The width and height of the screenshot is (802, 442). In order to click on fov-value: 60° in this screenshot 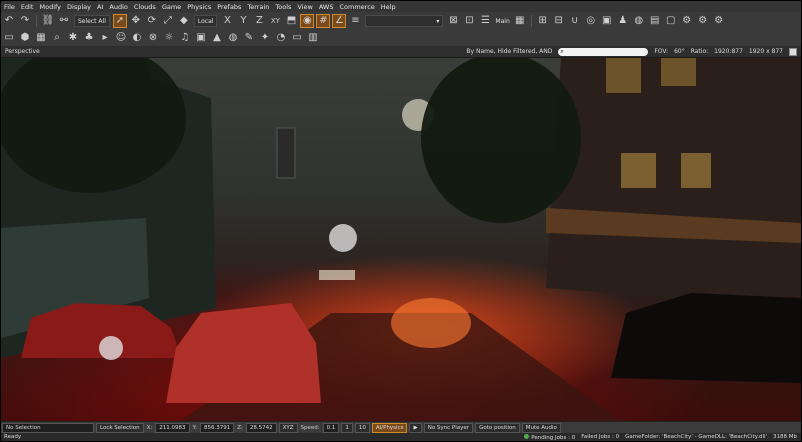, I will do `click(679, 51)`.